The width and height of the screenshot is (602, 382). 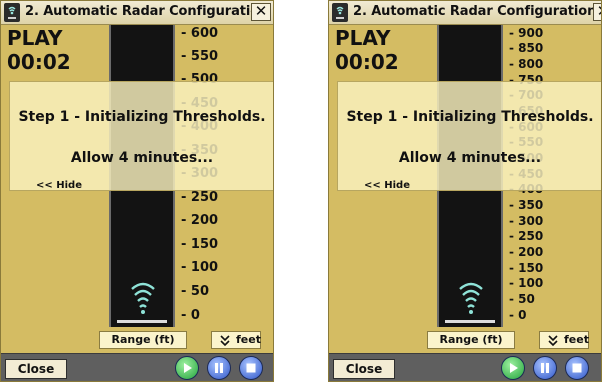 I want to click on scale-label: - 800, so click(x=526, y=64).